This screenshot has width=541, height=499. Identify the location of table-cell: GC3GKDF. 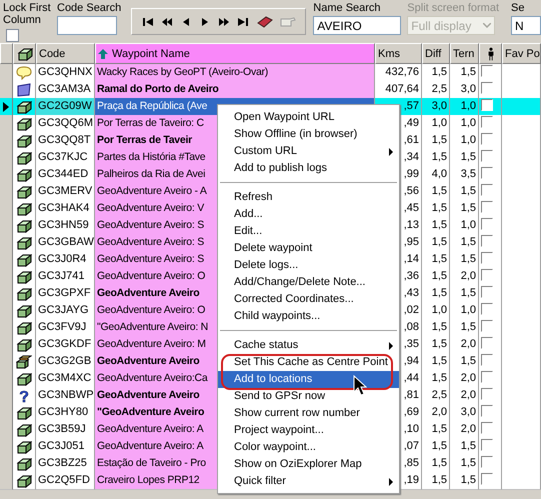
(65, 345).